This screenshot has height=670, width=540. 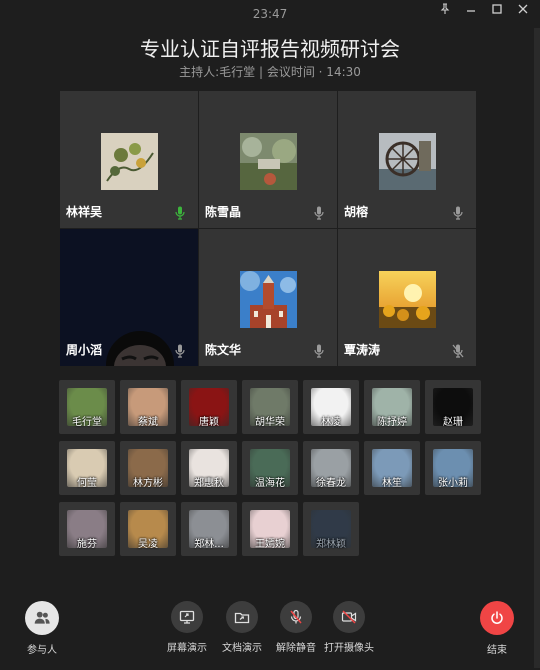 I want to click on participant-card: 何莹, so click(x=87, y=468).